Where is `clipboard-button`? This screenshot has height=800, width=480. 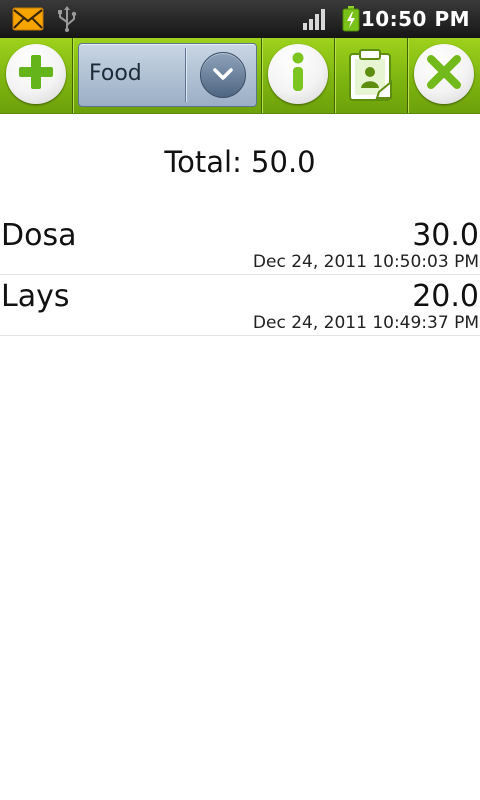
clipboard-button is located at coordinates (371, 75).